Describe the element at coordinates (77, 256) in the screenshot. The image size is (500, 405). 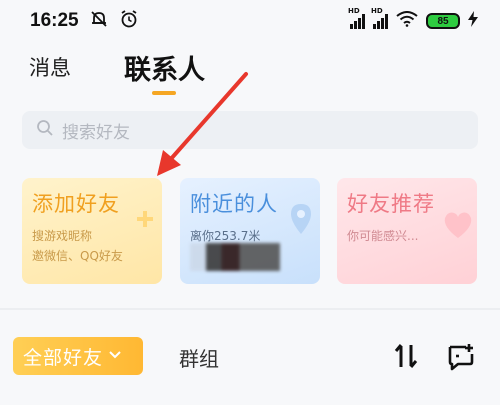
I see `add-friend-line2: 邀微信、QQ好友` at that location.